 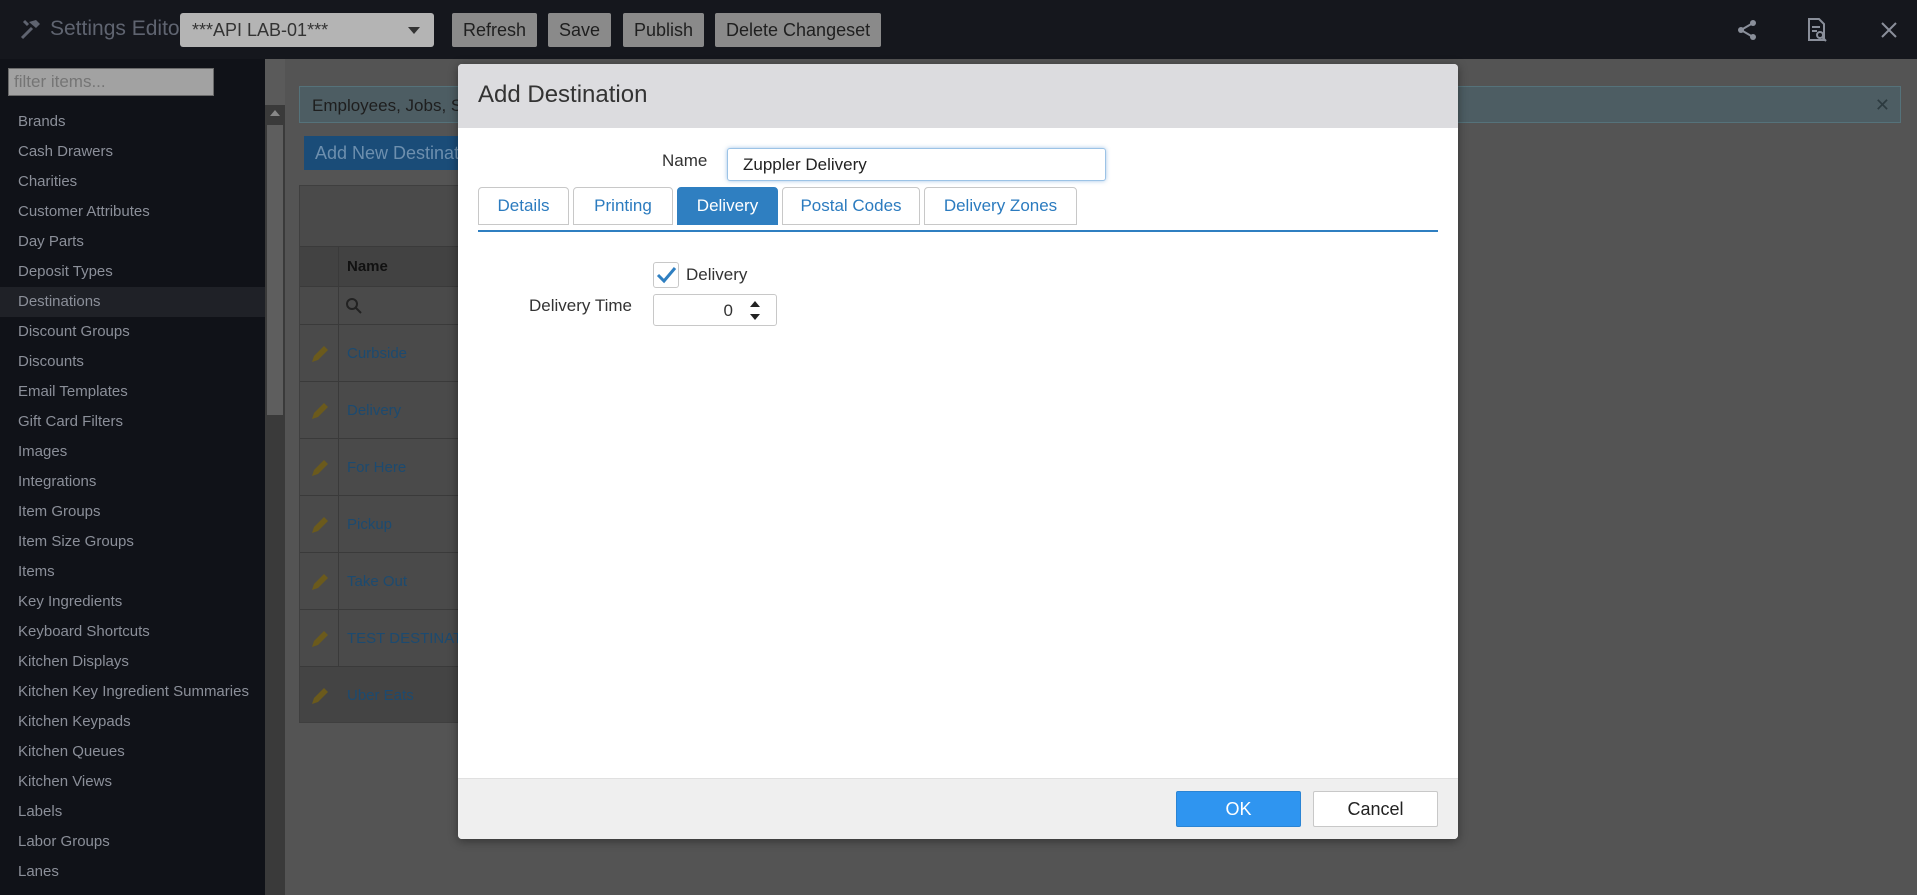 What do you see at coordinates (132, 482) in the screenshot?
I see `sidebar-item-integrations: Integrations` at bounding box center [132, 482].